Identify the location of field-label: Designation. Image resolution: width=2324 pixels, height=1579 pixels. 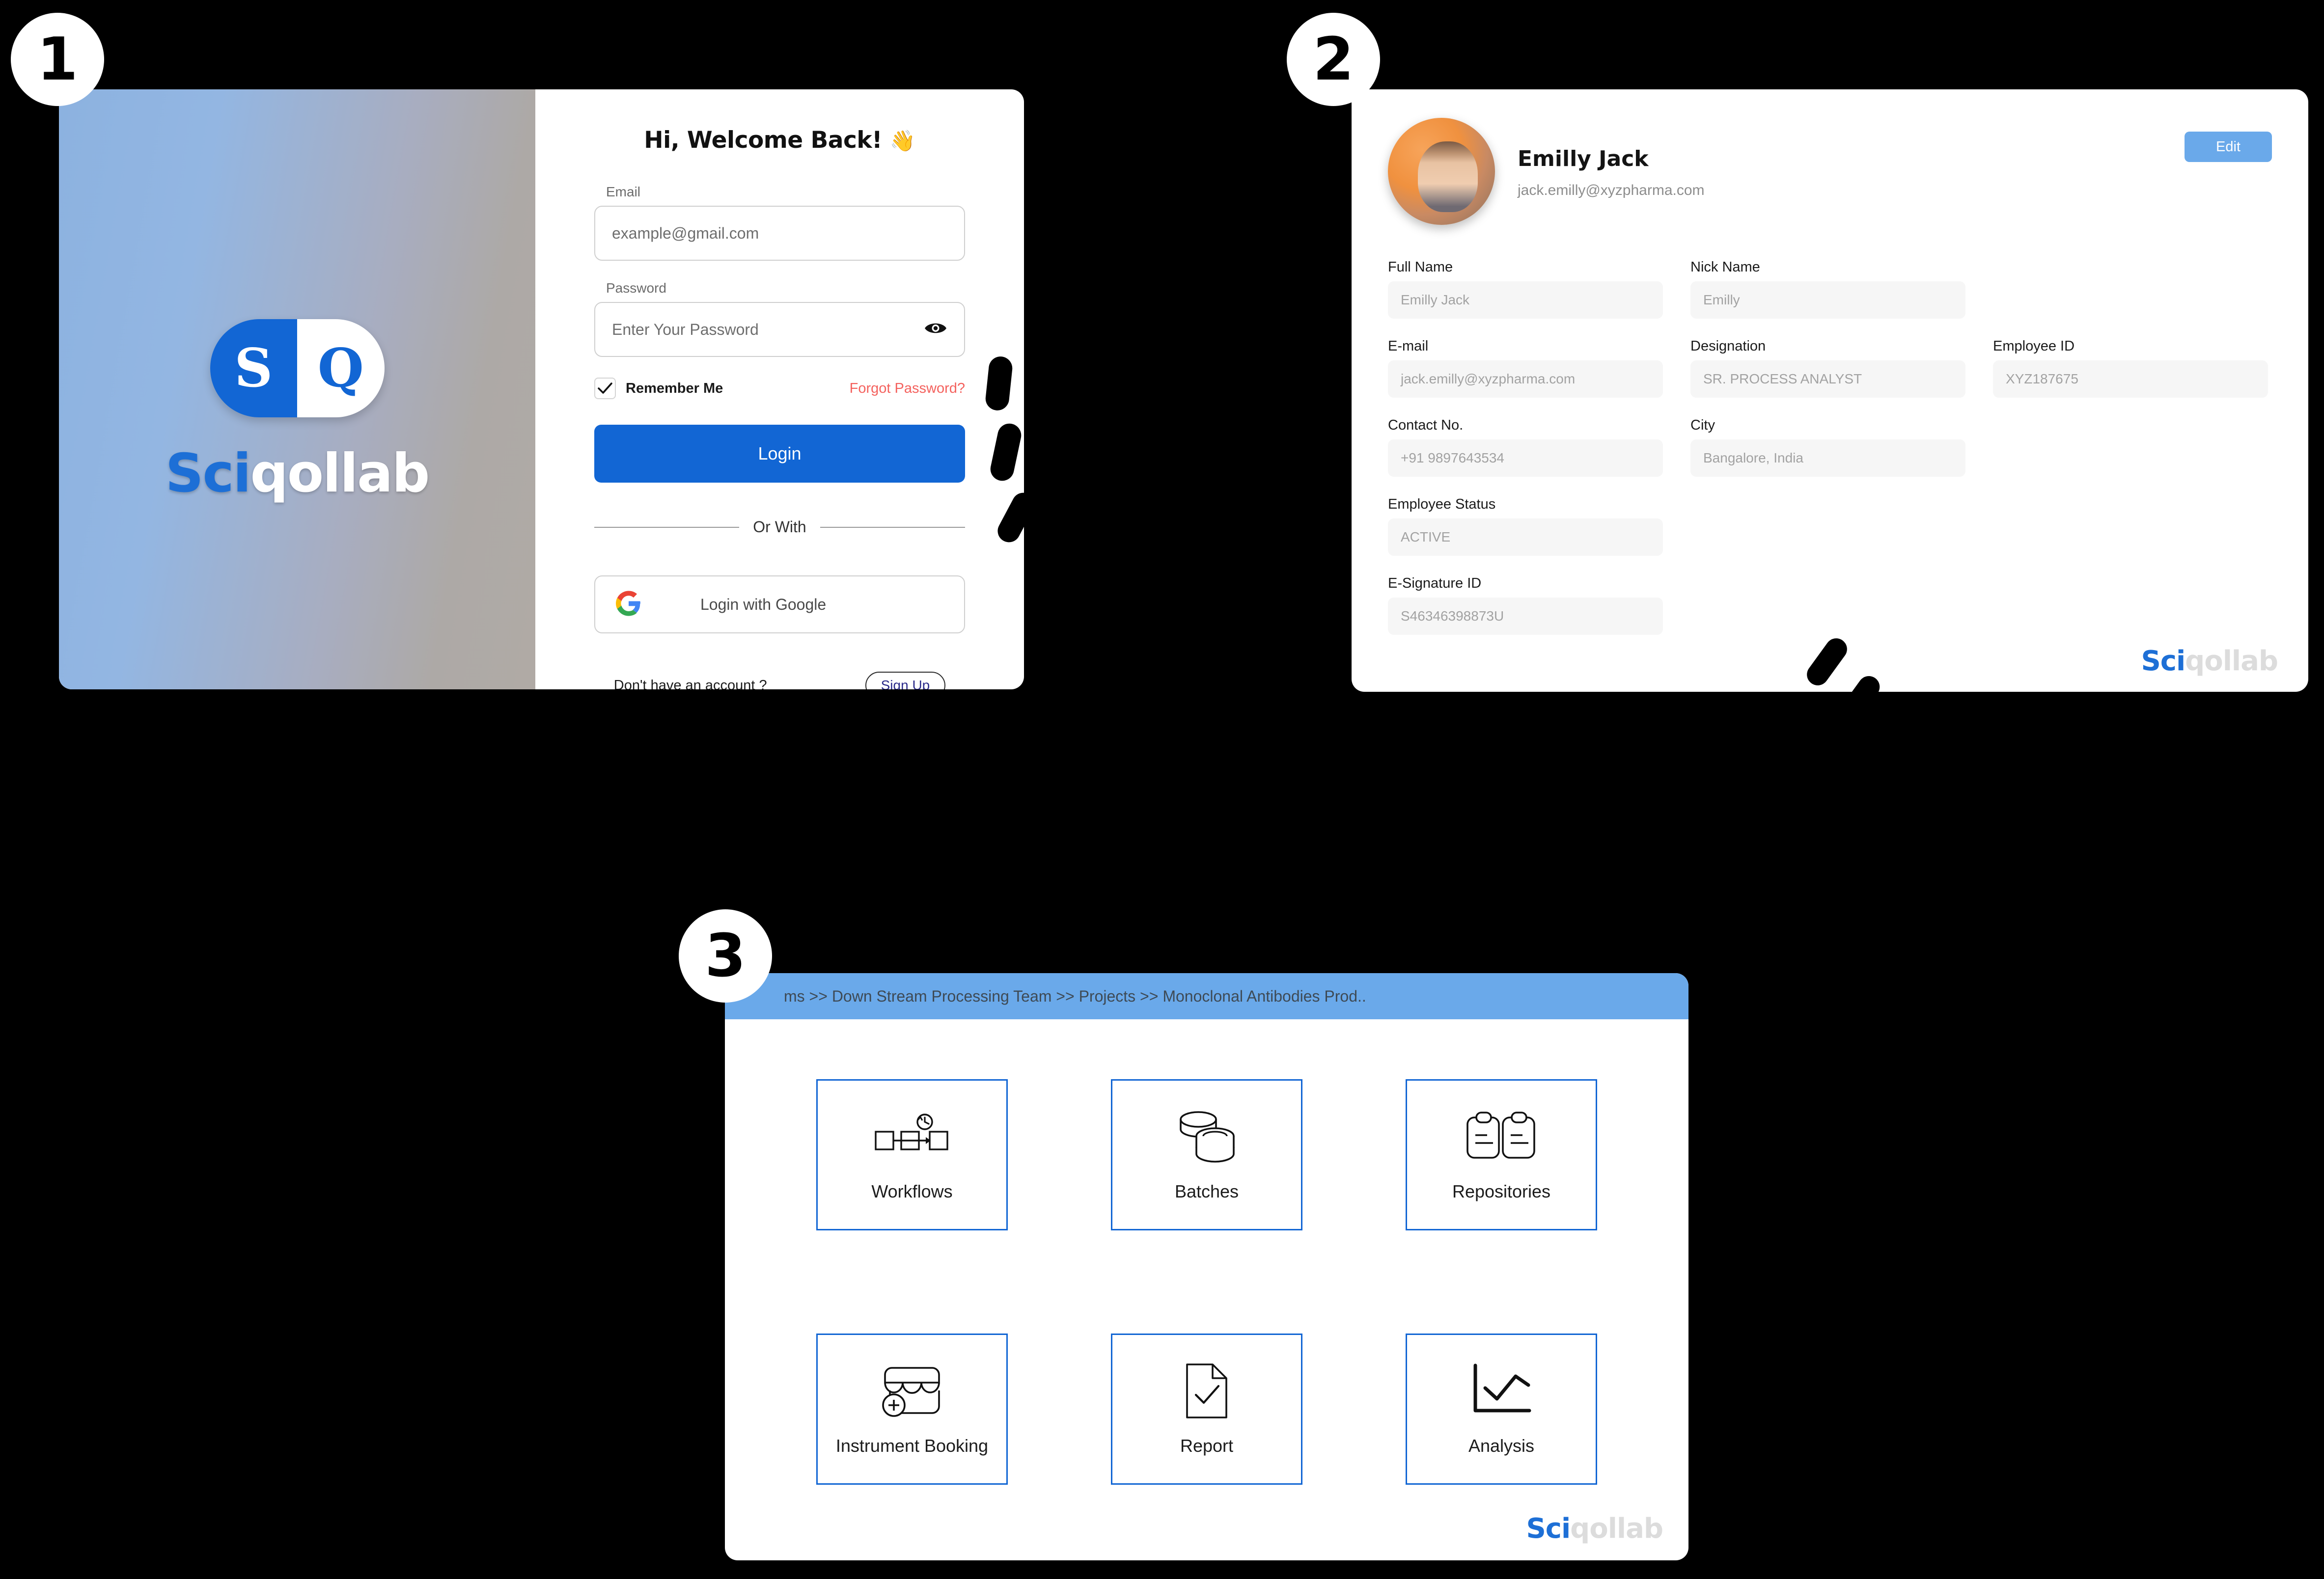
(1728, 346).